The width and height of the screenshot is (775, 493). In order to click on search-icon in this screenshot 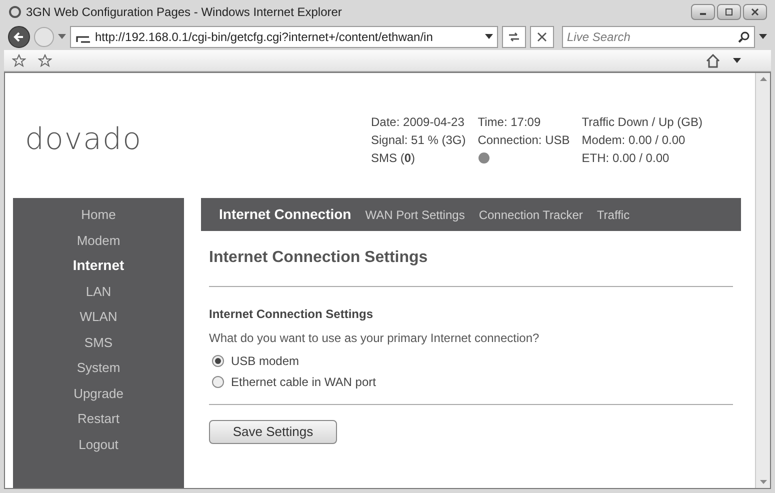, I will do `click(744, 37)`.